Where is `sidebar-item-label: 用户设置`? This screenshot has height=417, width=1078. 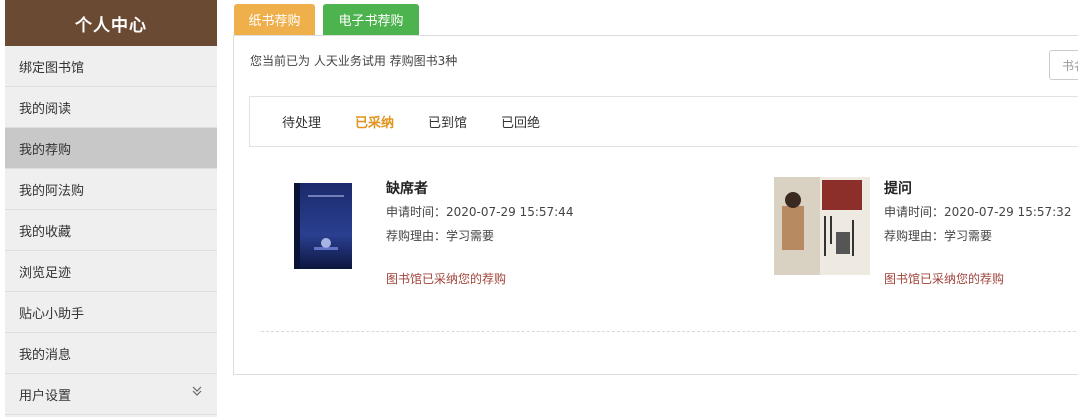
sidebar-item-label: 用户设置 is located at coordinates (45, 396).